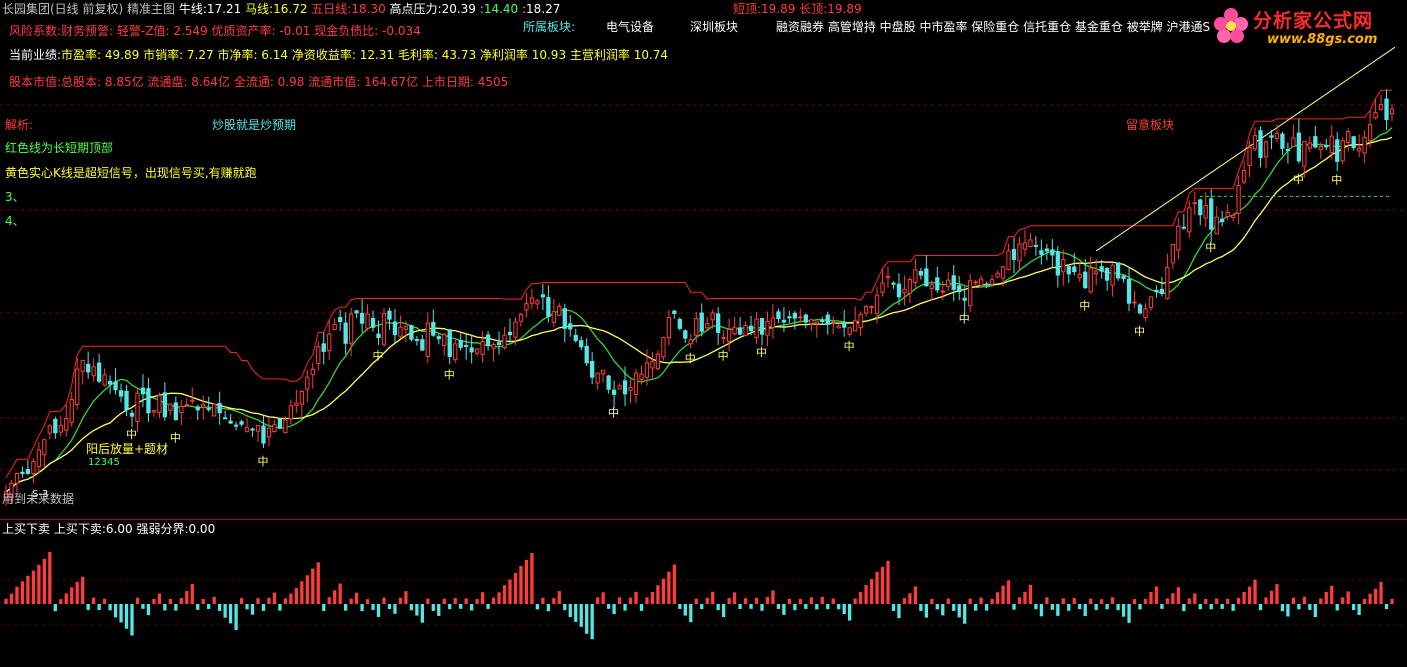 Image resolution: width=1407 pixels, height=667 pixels. Describe the element at coordinates (35, 55) in the screenshot. I see `perf-label: 当前业绩:` at that location.